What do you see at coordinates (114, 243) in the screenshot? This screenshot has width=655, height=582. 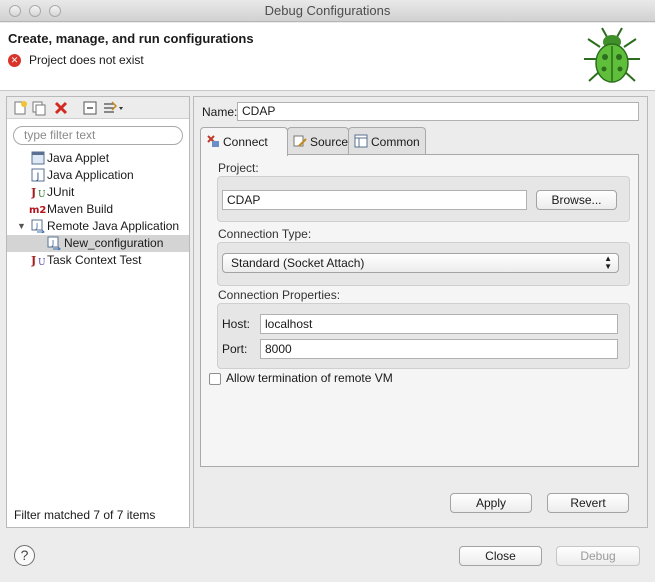 I see `tree-item-label: New_configuration` at bounding box center [114, 243].